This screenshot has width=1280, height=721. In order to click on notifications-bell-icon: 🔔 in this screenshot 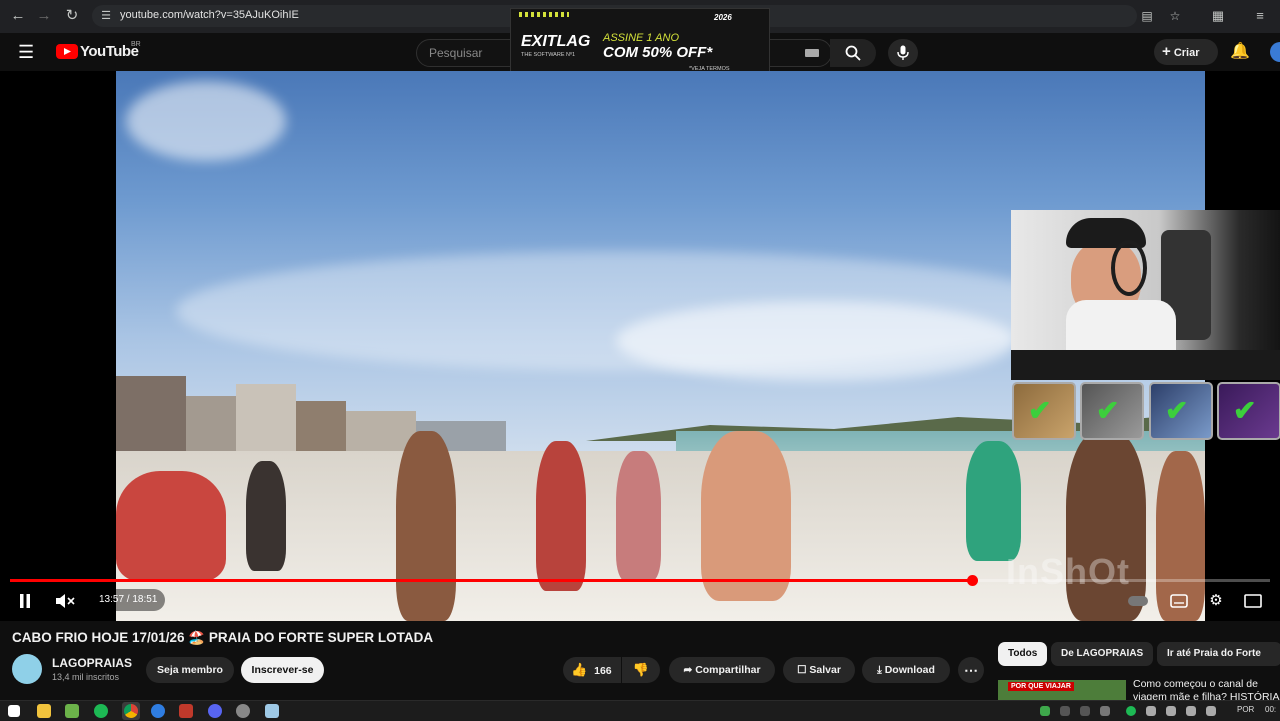, I will do `click(1240, 51)`.